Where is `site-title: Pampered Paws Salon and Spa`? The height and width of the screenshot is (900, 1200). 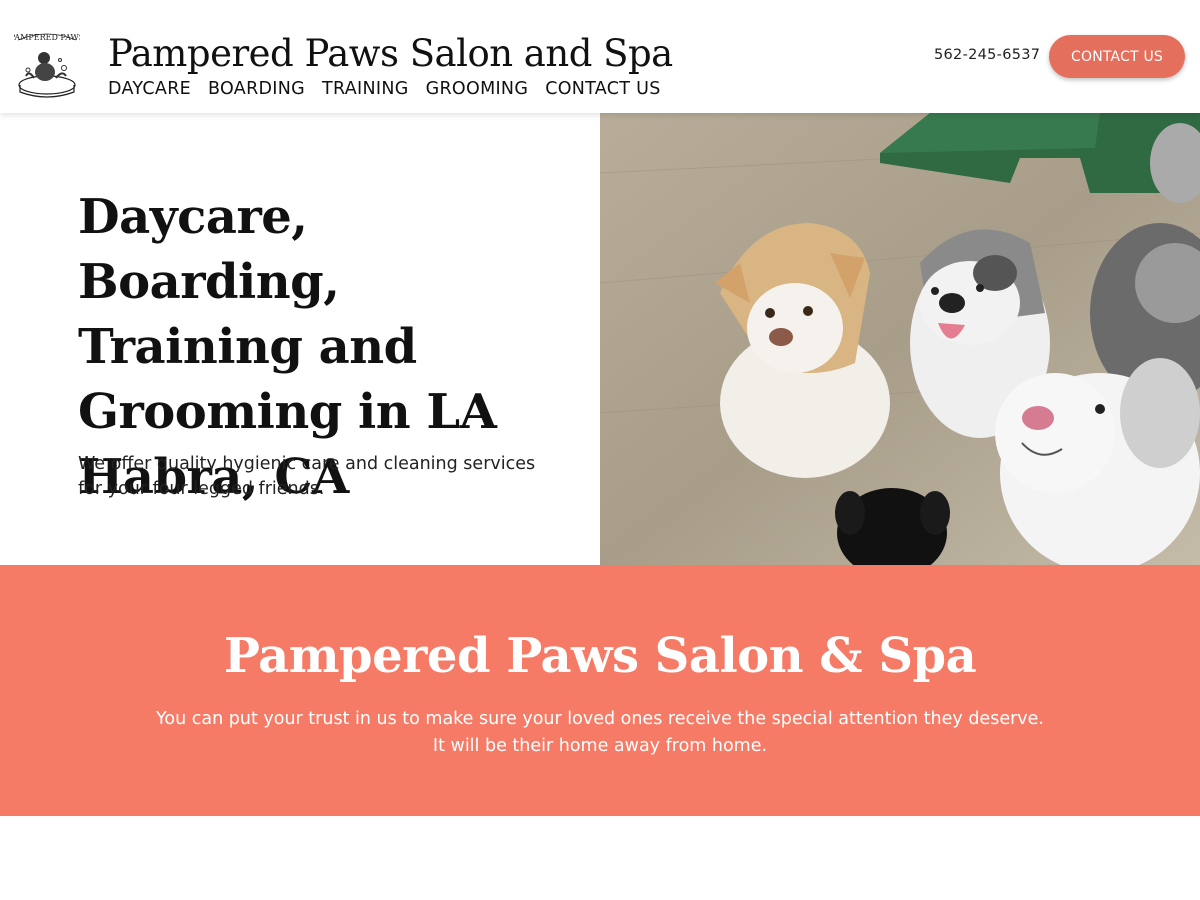 site-title: Pampered Paws Salon and Spa is located at coordinates (390, 53).